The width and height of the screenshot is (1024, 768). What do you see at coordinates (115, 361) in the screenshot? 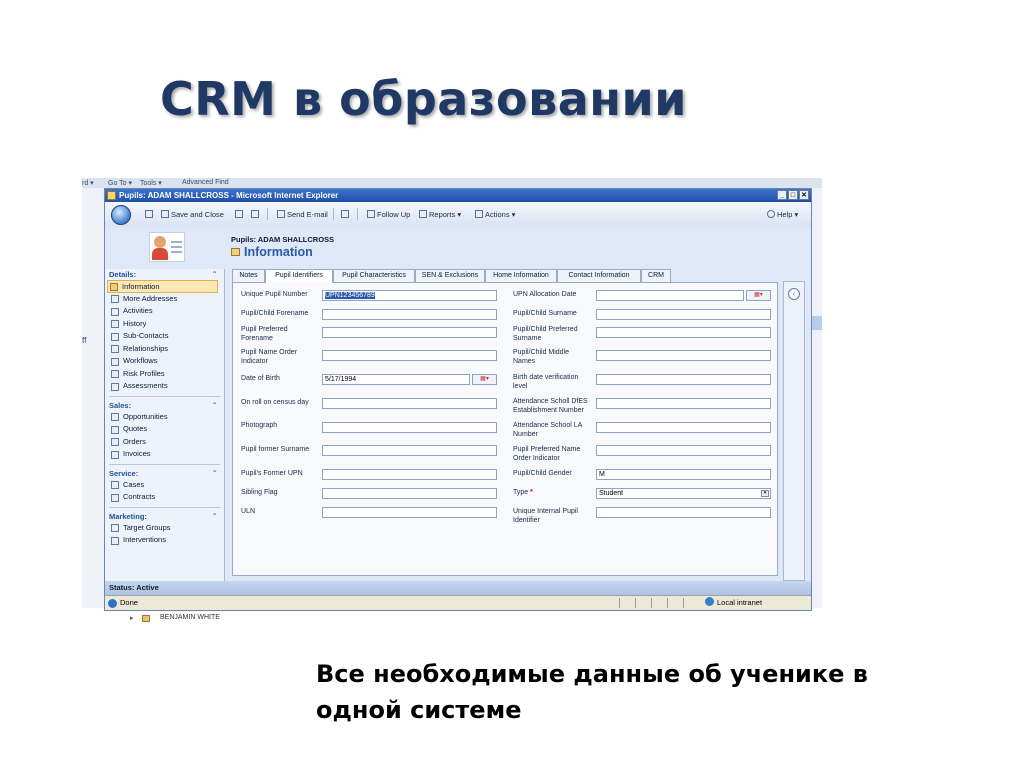
I see `workflows-icon` at bounding box center [115, 361].